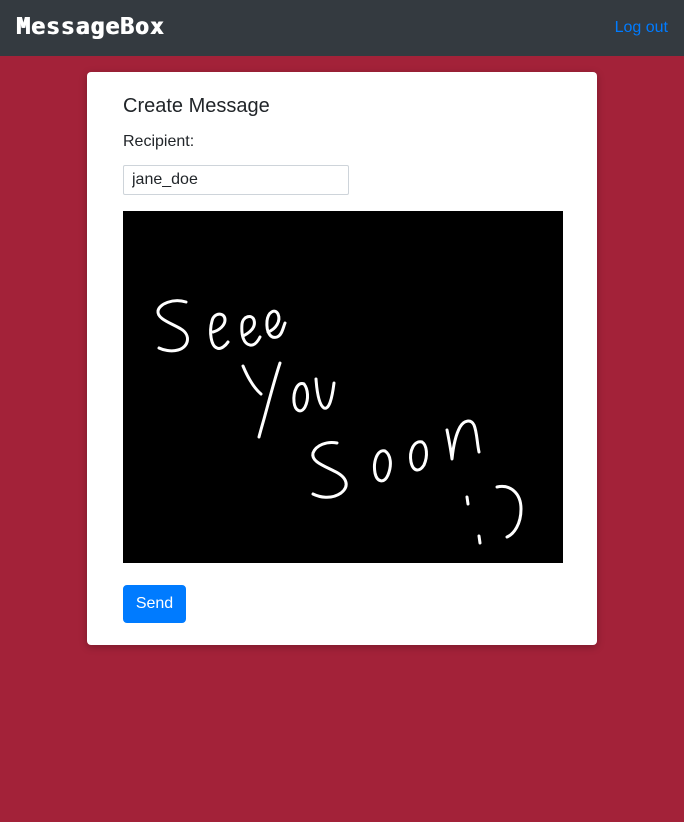 The width and height of the screenshot is (684, 822). Describe the element at coordinates (159, 141) in the screenshot. I see `recipient-label: Recipient:` at that location.